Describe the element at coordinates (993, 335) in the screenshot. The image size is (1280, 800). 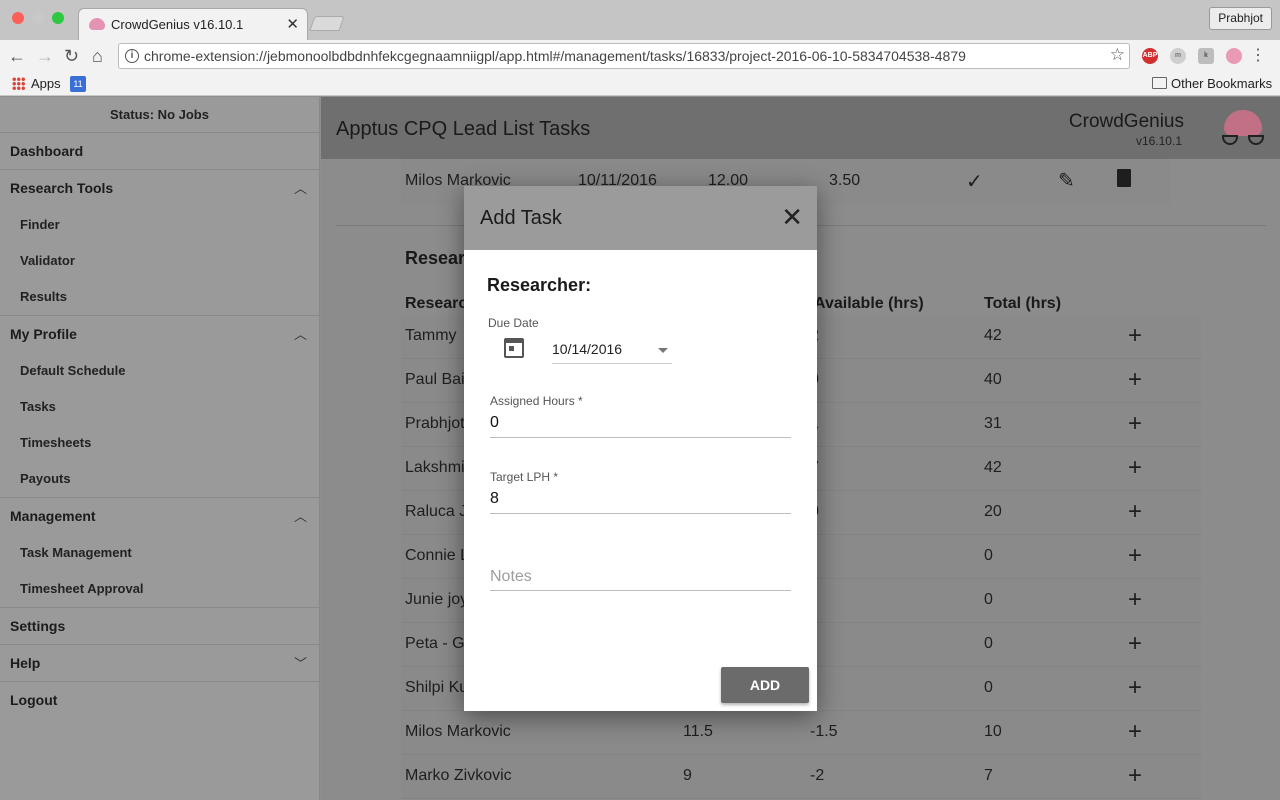
I see `total-value: 42` at that location.